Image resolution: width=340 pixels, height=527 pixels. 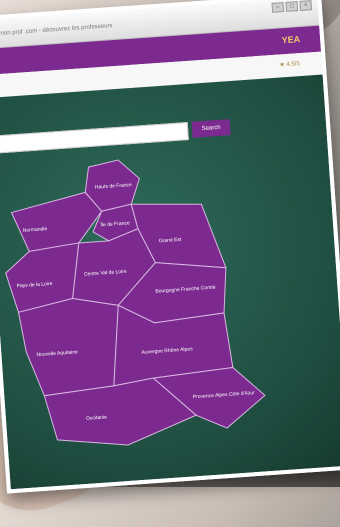 I want to click on minimize-button: –, so click(x=278, y=7).